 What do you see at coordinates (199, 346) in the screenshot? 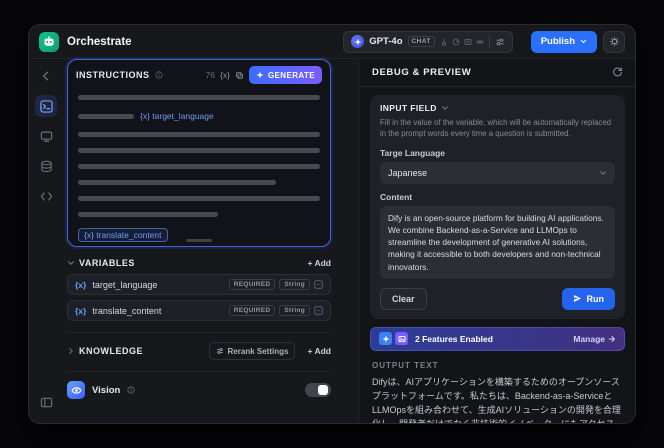
I see `knowledge-section: KNOWLEDGE Rerank Settings + Add` at bounding box center [199, 346].